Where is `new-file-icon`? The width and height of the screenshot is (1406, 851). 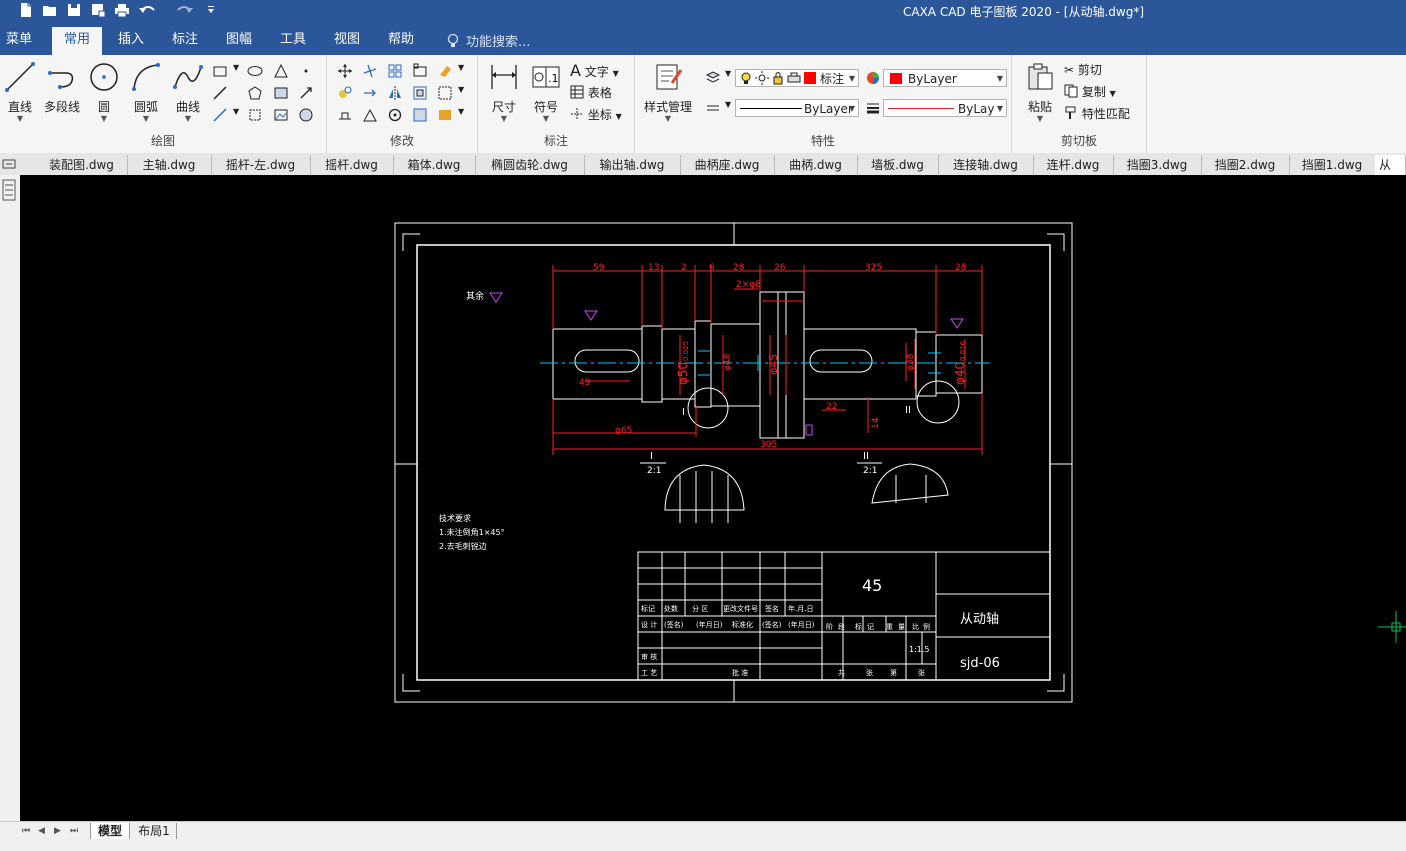 new-file-icon is located at coordinates (26, 10).